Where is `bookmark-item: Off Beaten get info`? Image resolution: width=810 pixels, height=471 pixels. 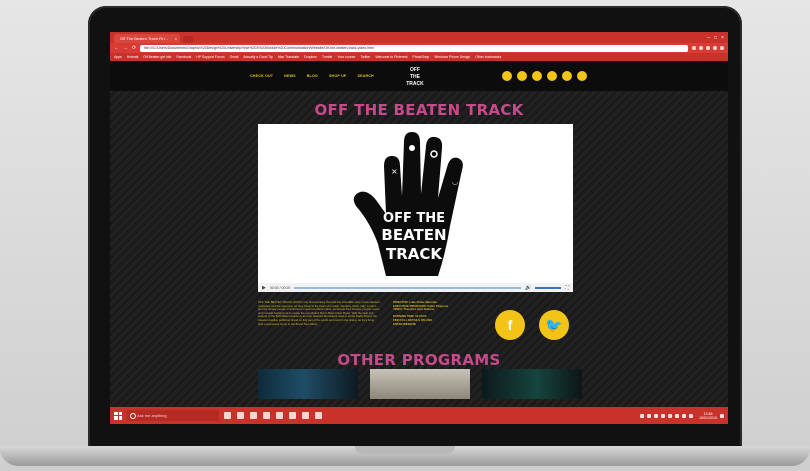
bookmark-item: Off Beaten get info is located at coordinates (157, 57).